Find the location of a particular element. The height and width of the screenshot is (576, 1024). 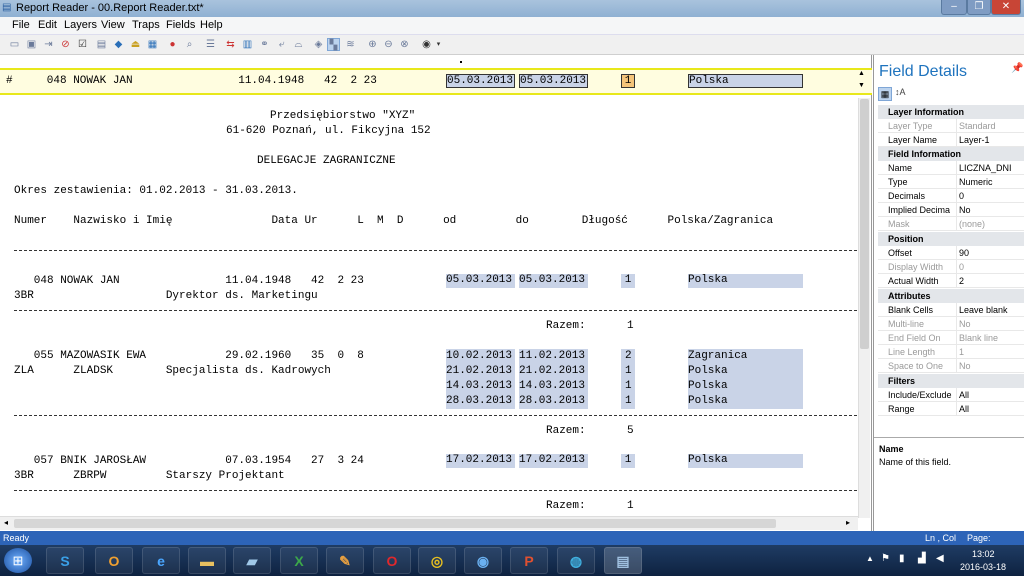

file-explorer-icon: ▬ is located at coordinates (207, 560).